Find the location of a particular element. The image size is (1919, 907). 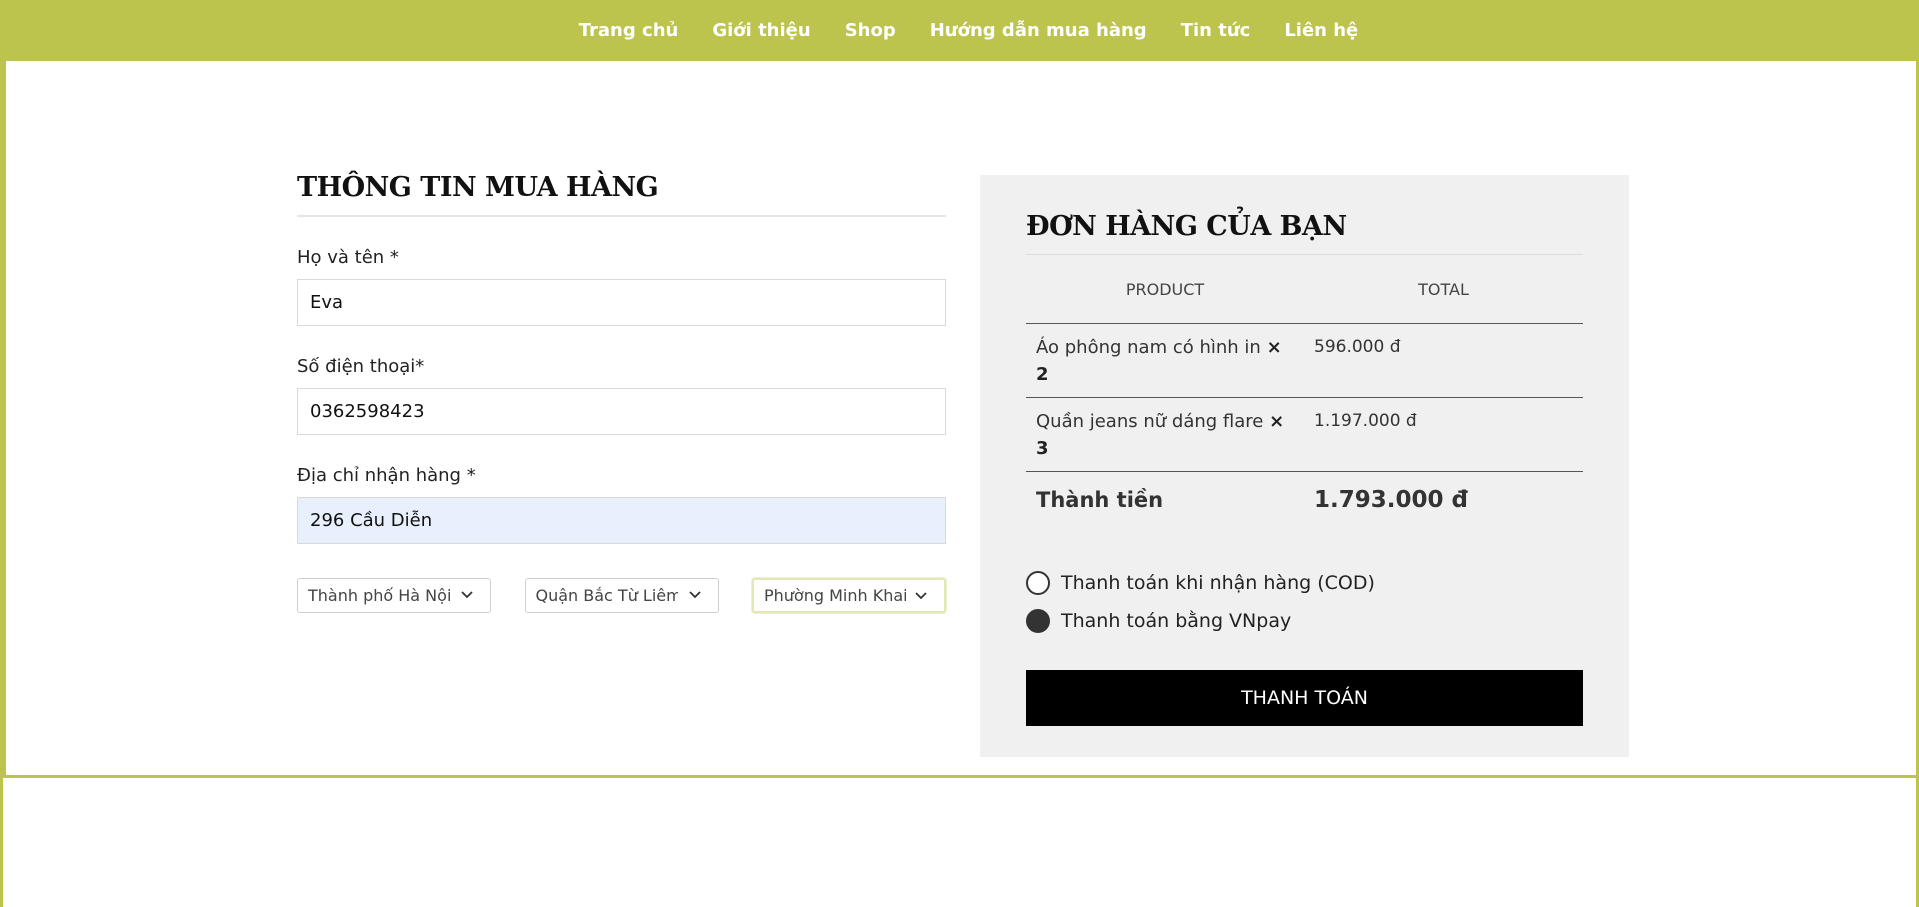

city-select: Thành phố Hà Nội is located at coordinates (394, 595).